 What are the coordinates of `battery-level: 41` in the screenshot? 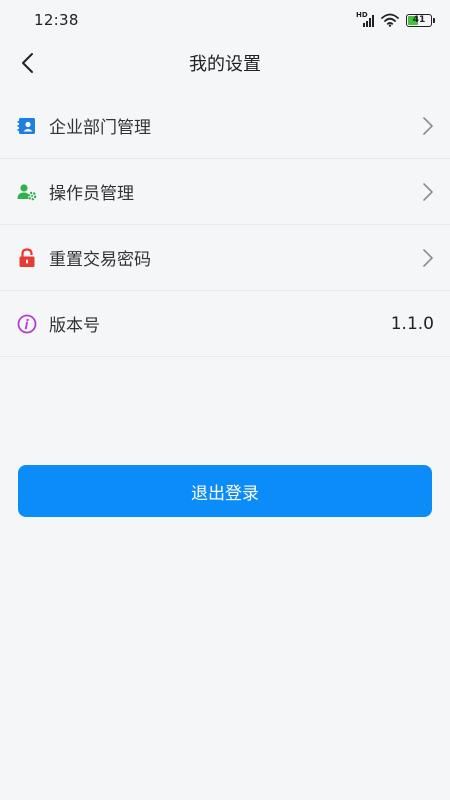 It's located at (419, 20).